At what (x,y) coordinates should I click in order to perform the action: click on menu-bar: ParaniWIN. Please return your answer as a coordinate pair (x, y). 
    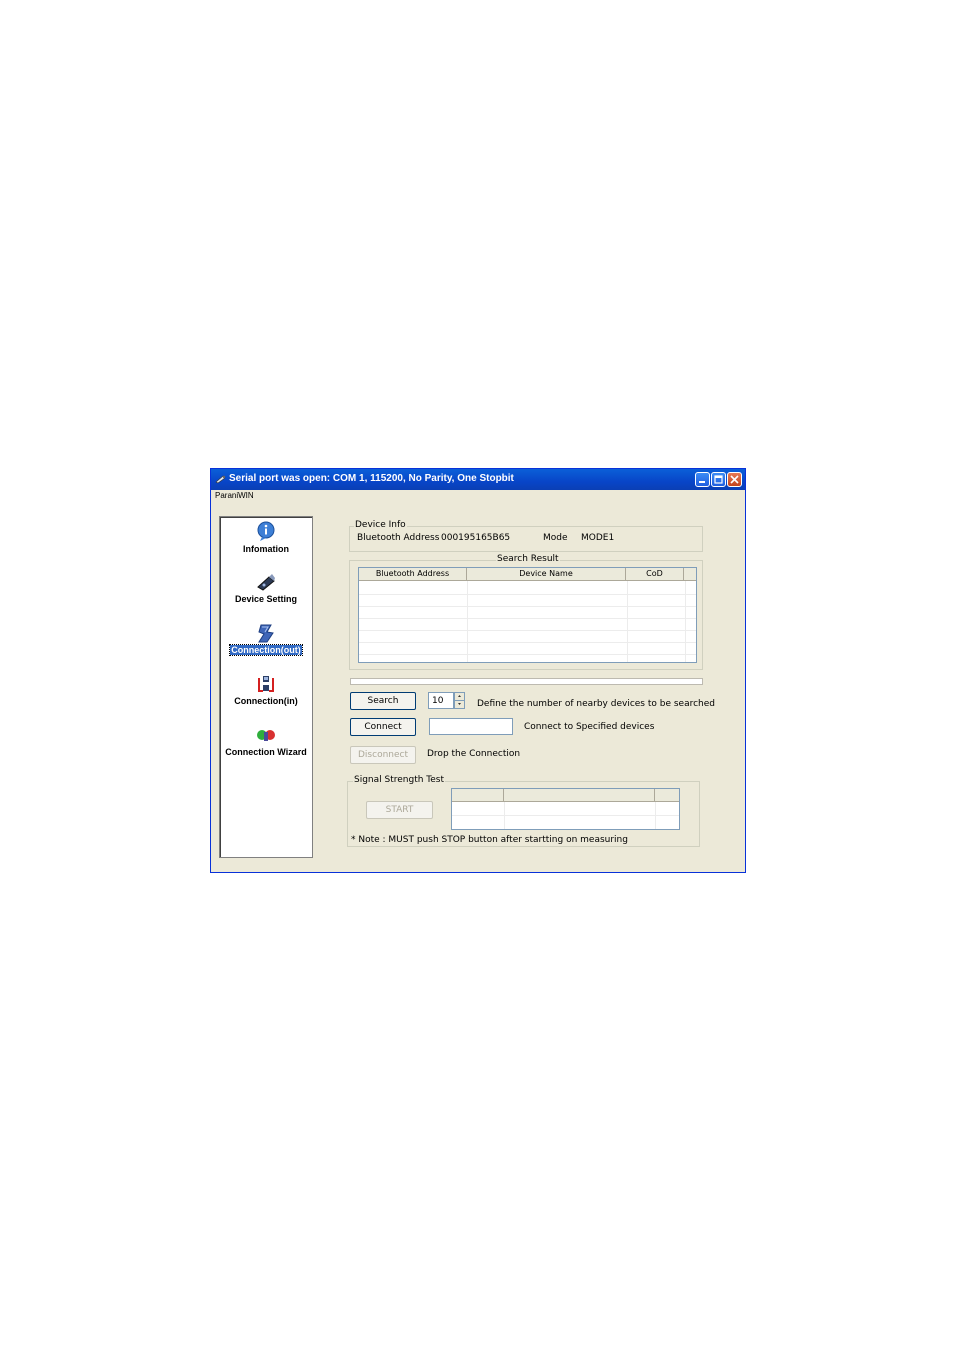
    Looking at the image, I should click on (234, 495).